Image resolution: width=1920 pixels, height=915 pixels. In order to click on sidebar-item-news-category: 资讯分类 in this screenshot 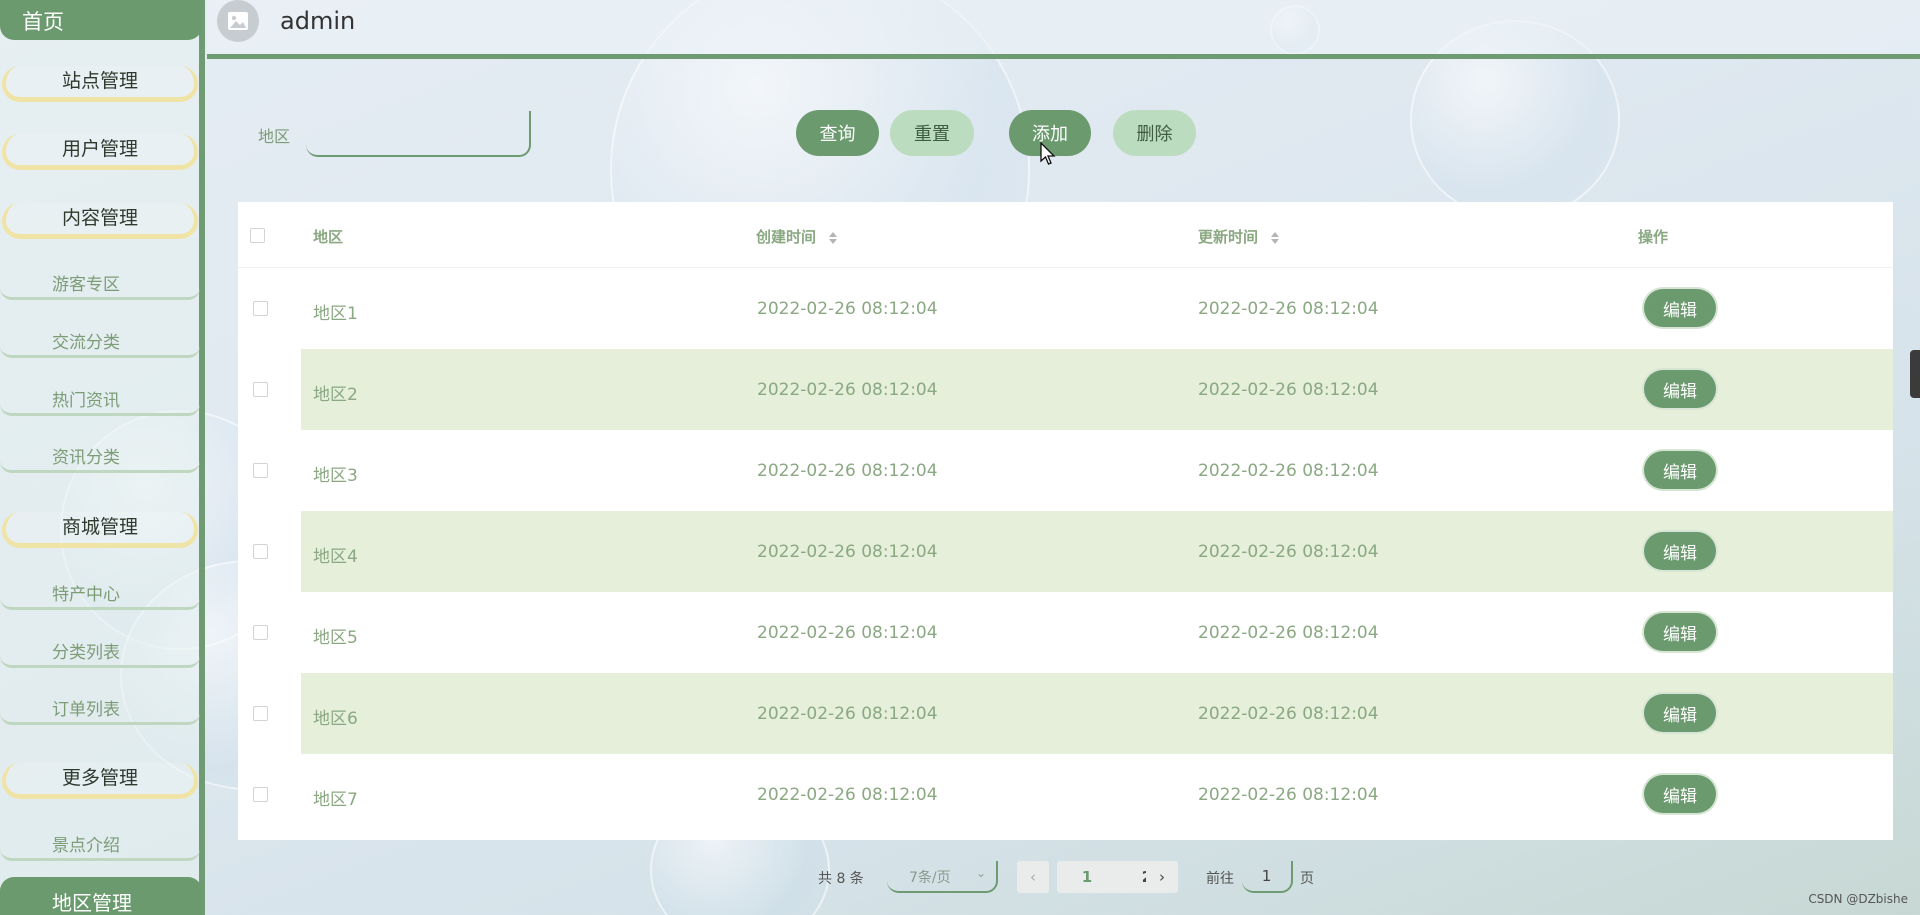, I will do `click(100, 458)`.